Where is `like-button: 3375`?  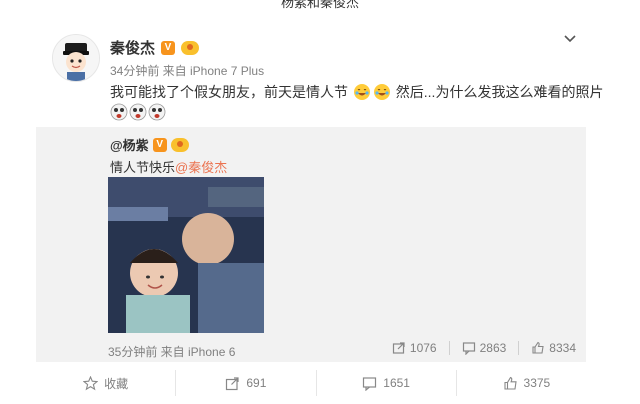 like-button: 3375 is located at coordinates (526, 383).